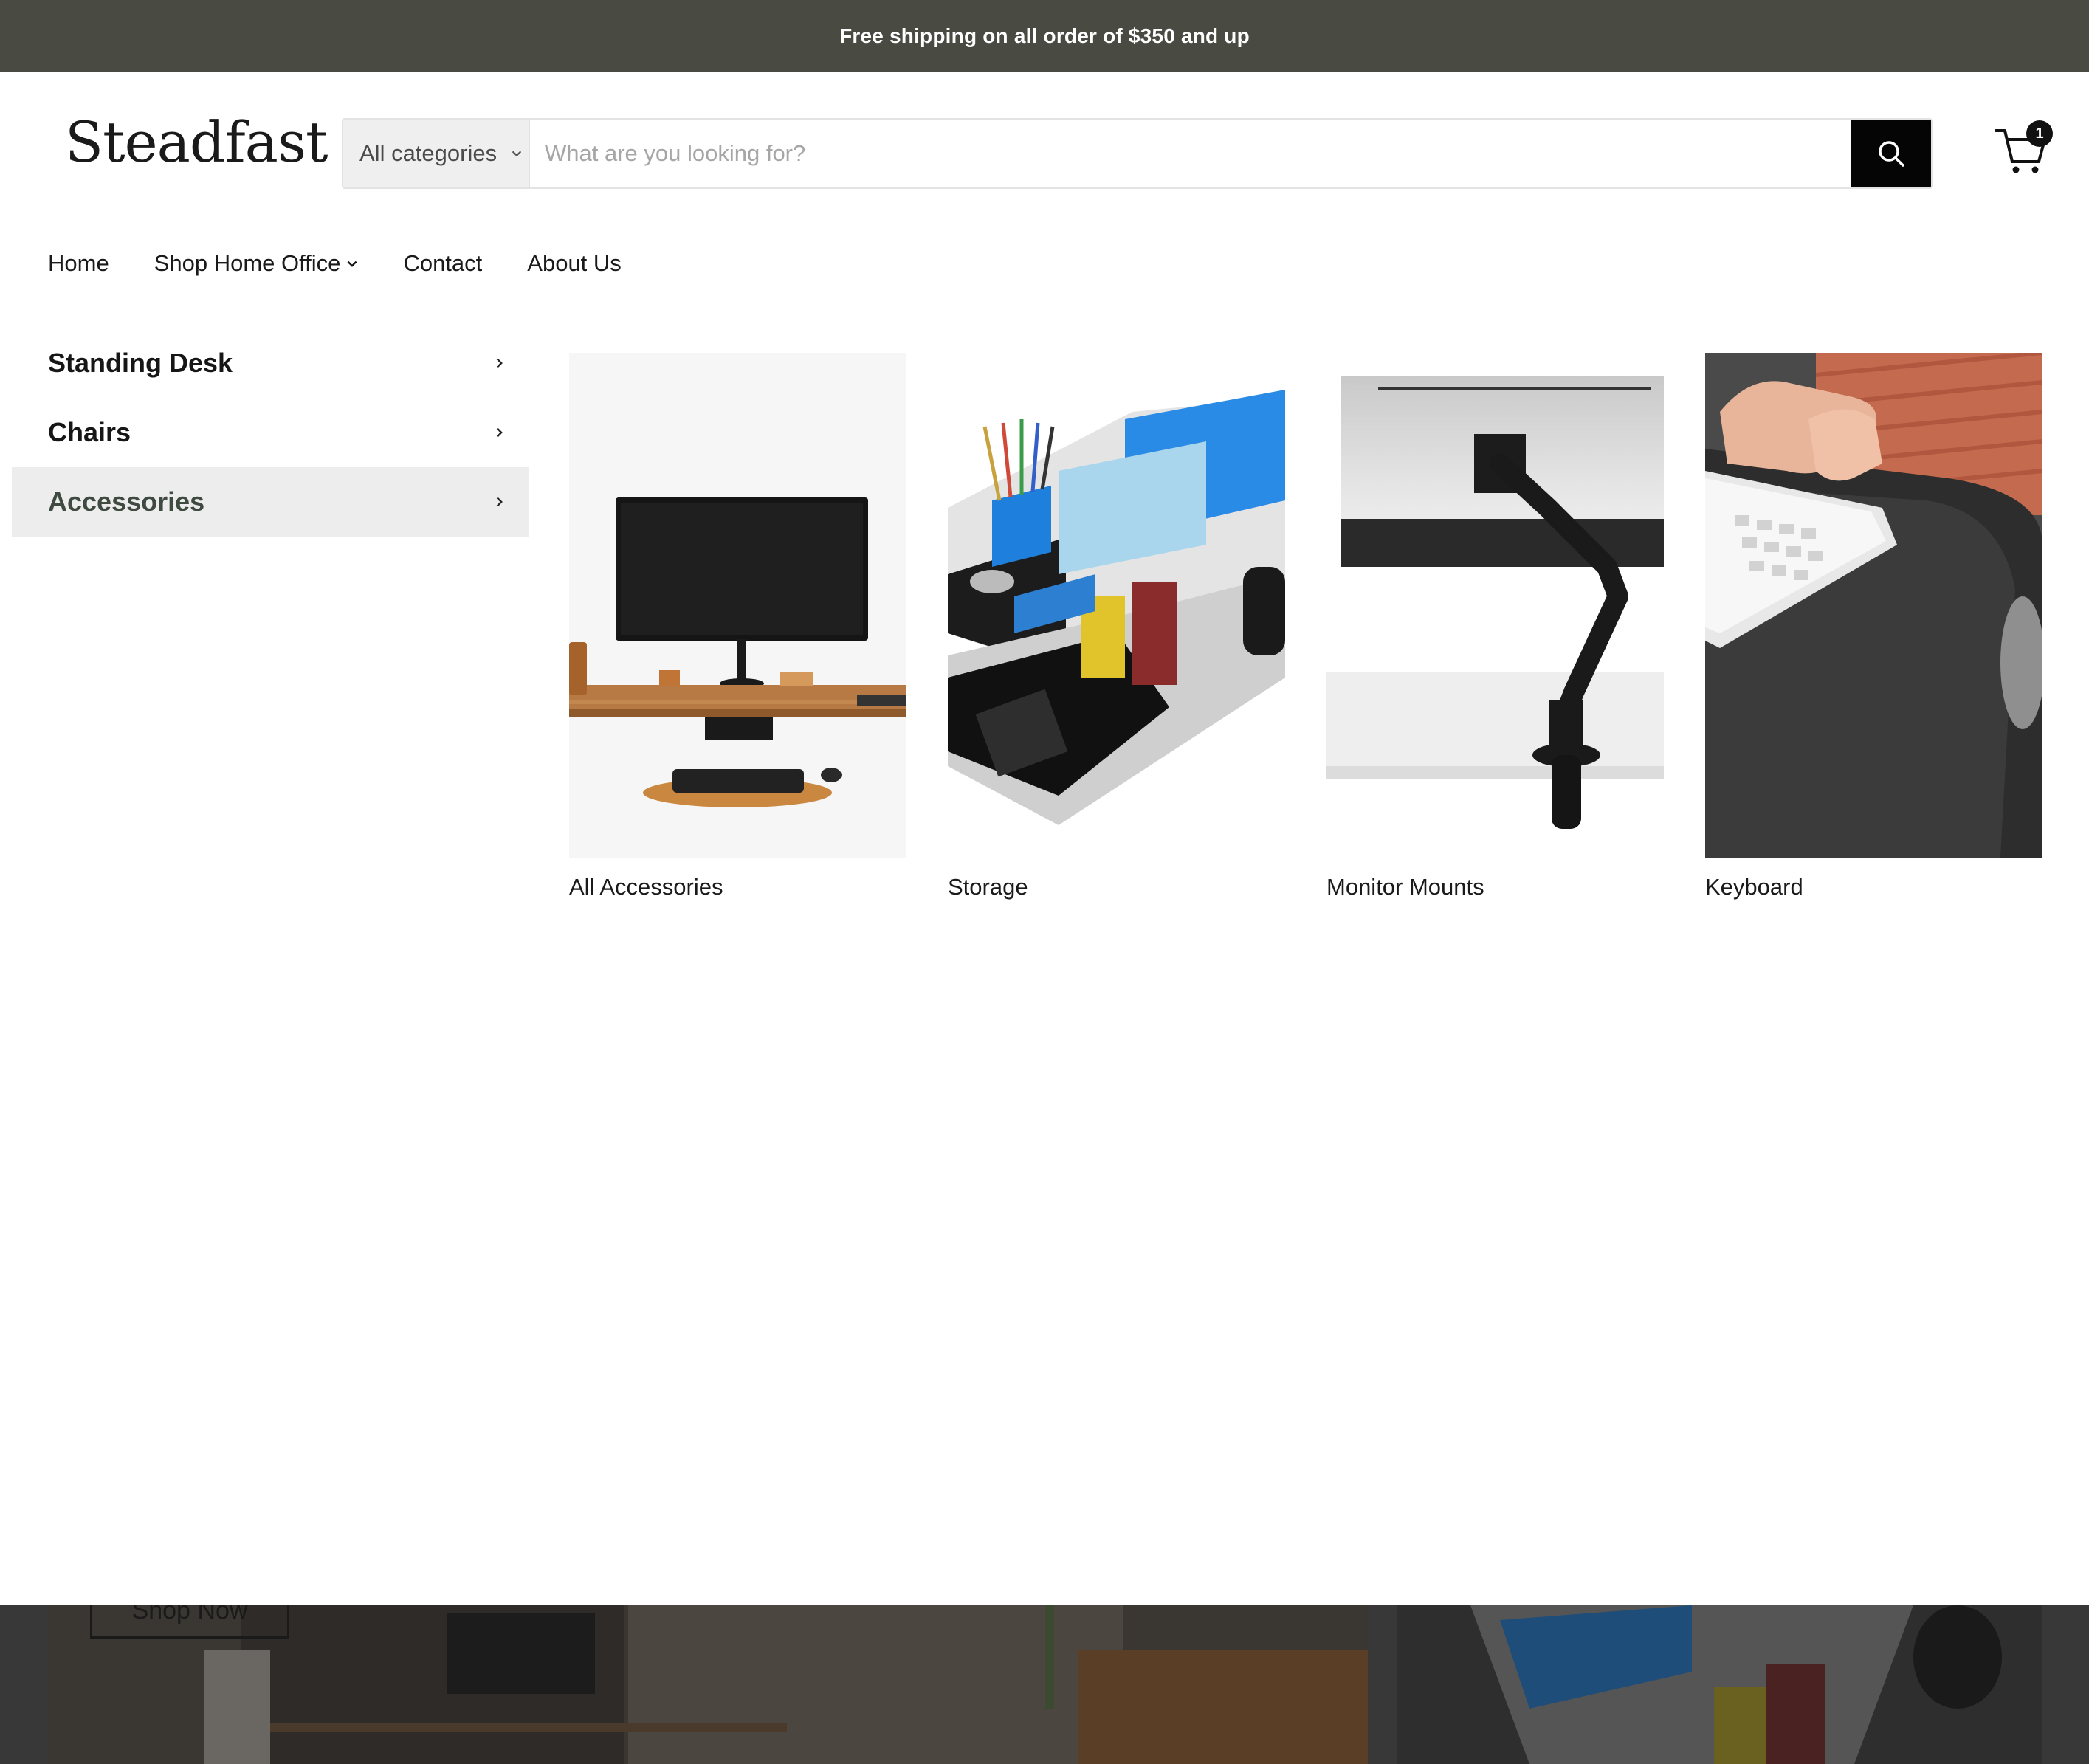 This screenshot has width=2089, height=1764. Describe the element at coordinates (271, 363) in the screenshot. I see `category-standing-desk: Standing Desk` at that location.